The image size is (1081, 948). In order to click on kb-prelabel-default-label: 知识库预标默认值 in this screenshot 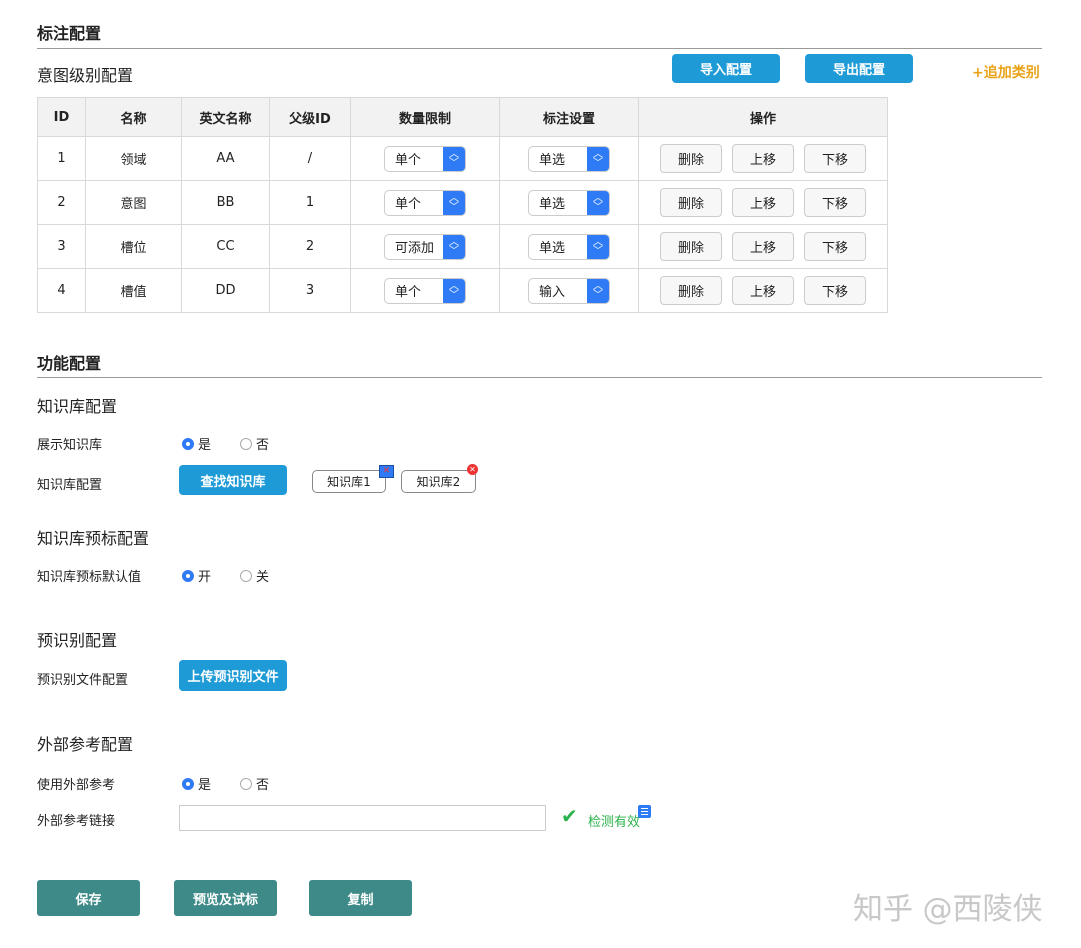, I will do `click(89, 577)`.